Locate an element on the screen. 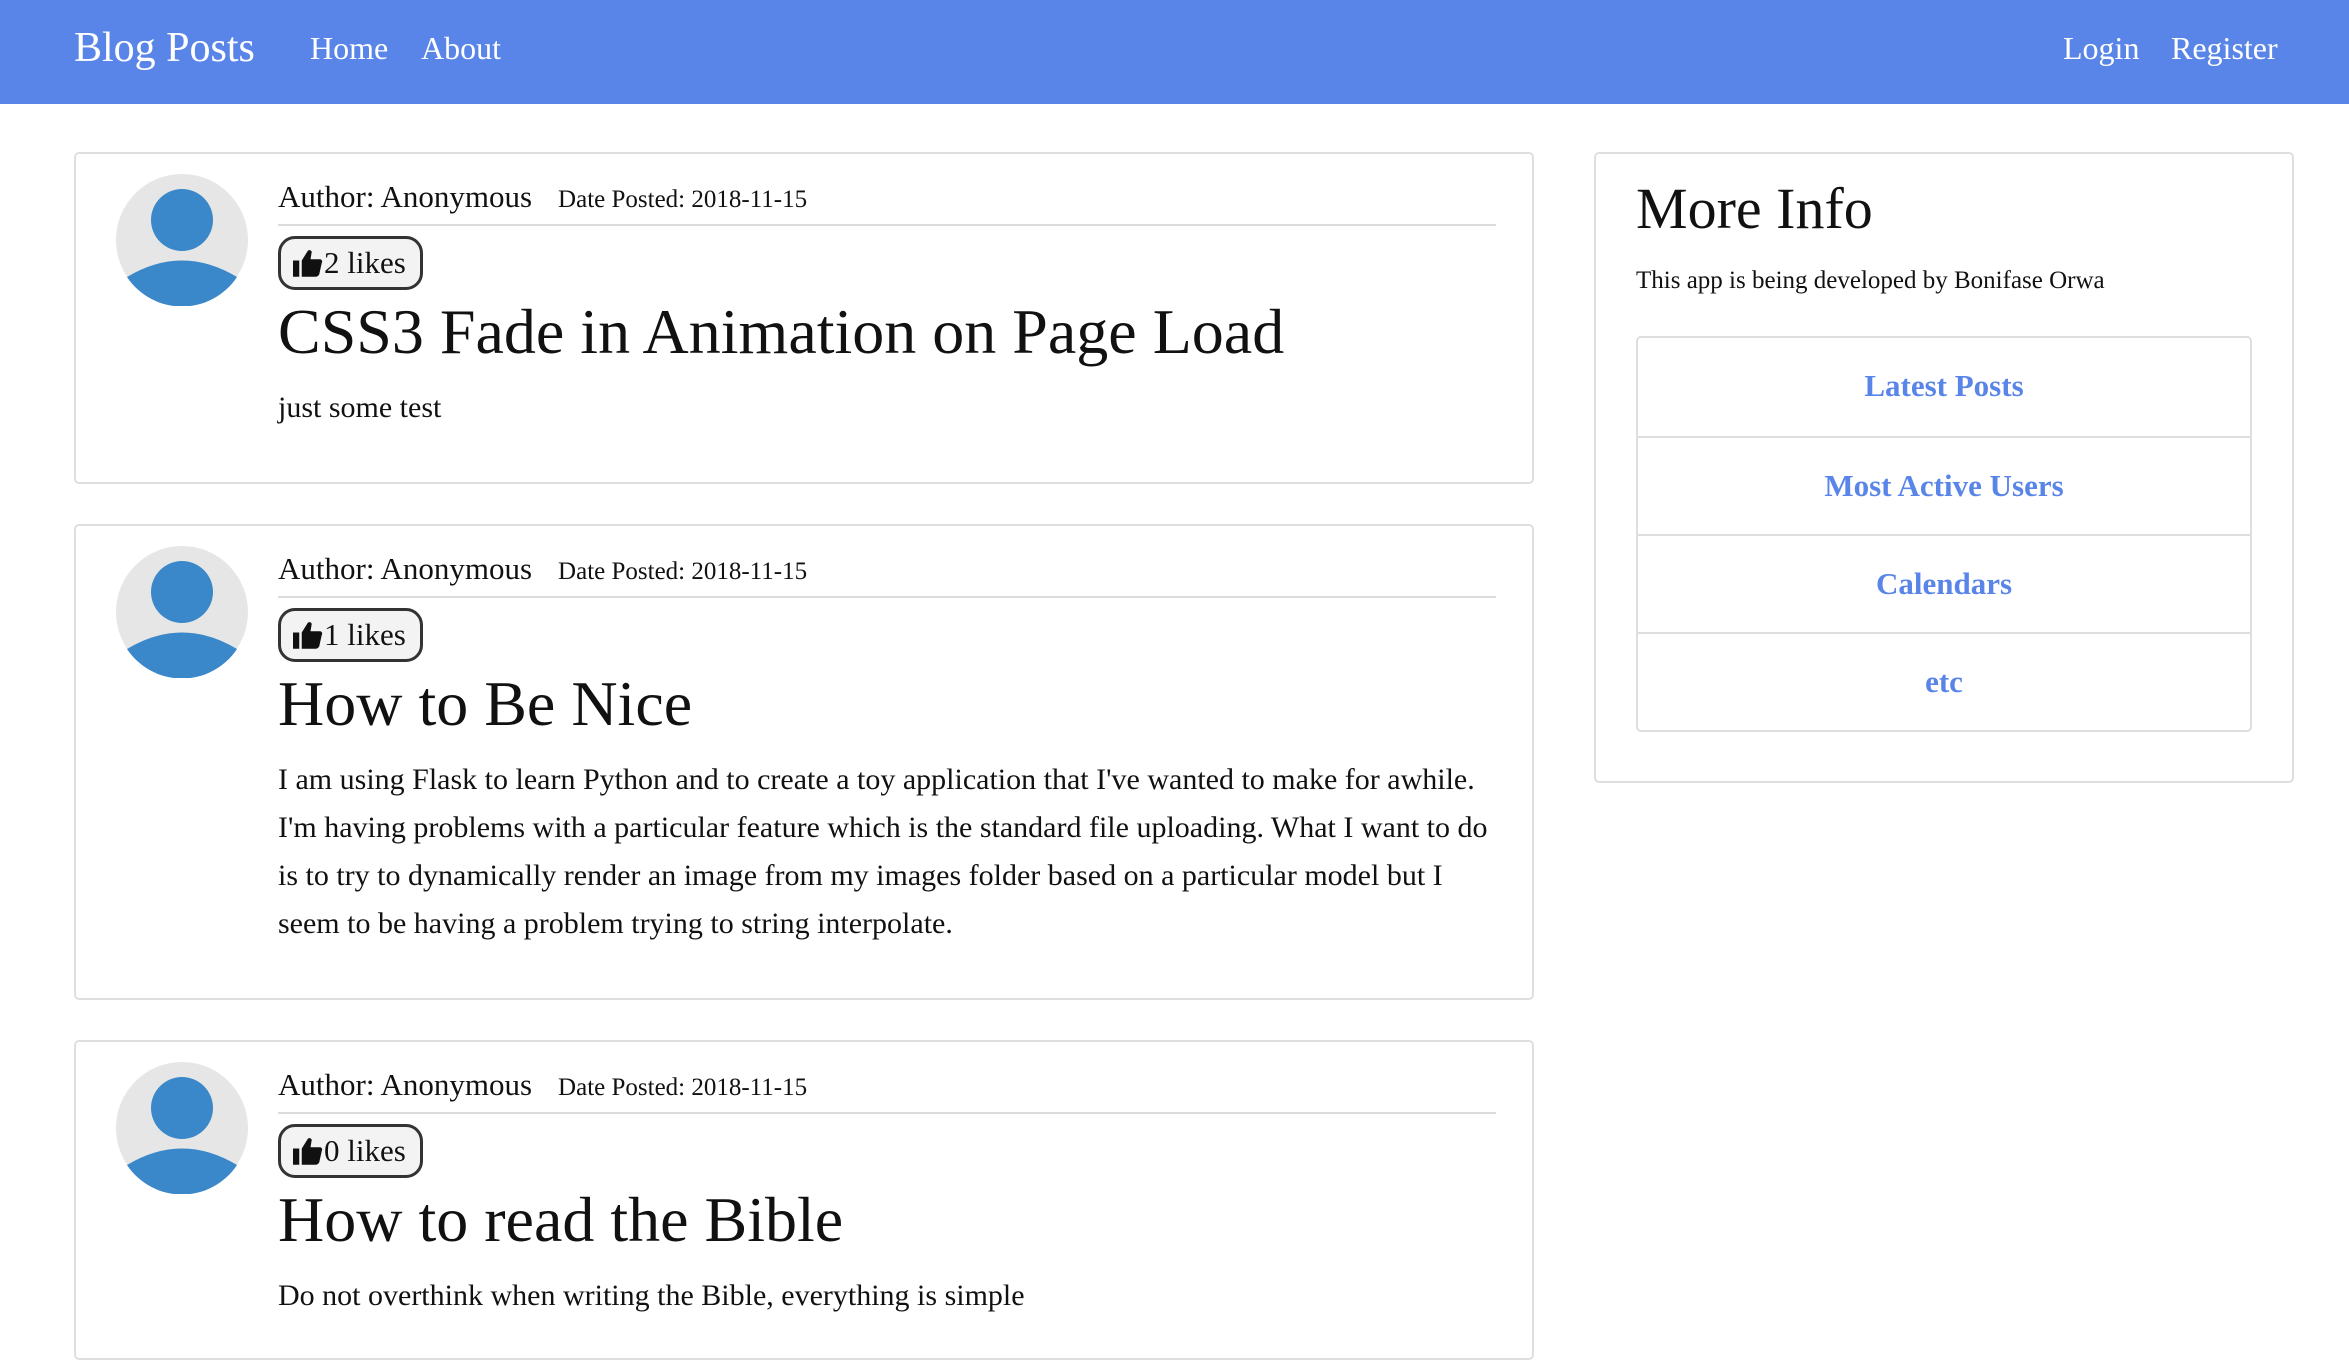 The height and width of the screenshot is (1360, 2349). sidebar-link-etc: etc is located at coordinates (1944, 681).